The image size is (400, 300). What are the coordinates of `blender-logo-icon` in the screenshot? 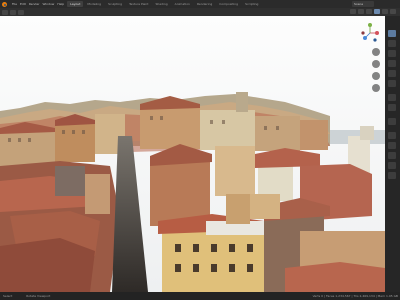 It's located at (5, 4).